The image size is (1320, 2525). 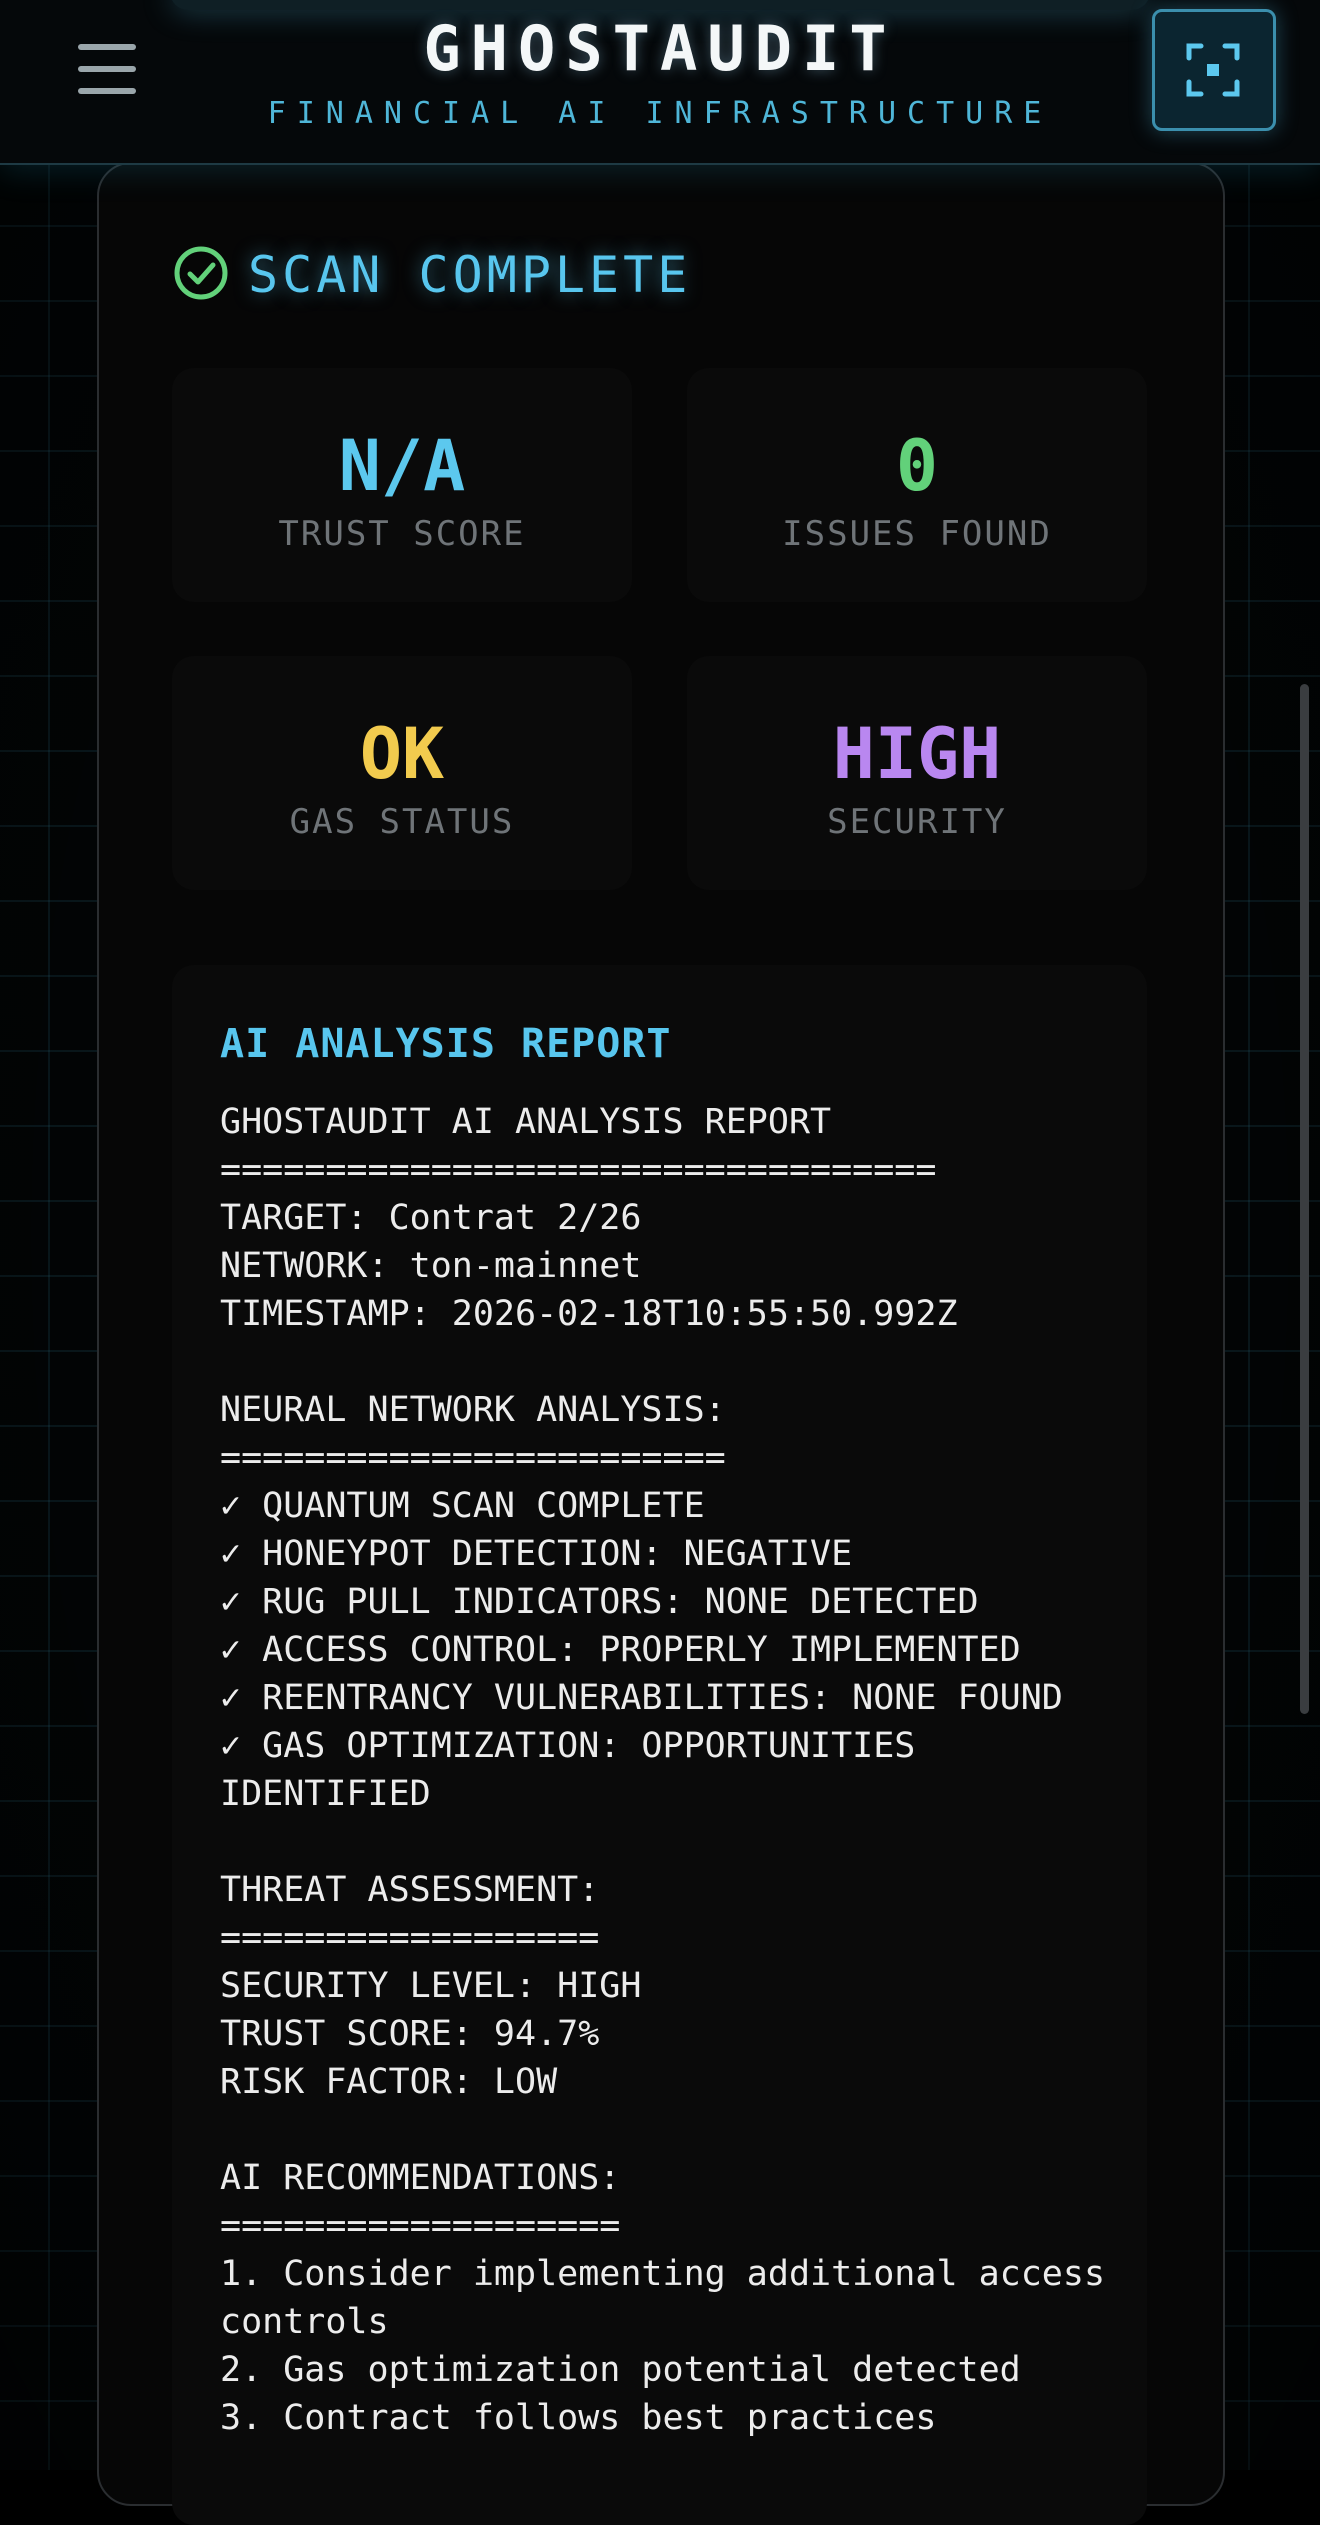 I want to click on report-line: AI RECOMMENDATIONS:, so click(x=420, y=2178).